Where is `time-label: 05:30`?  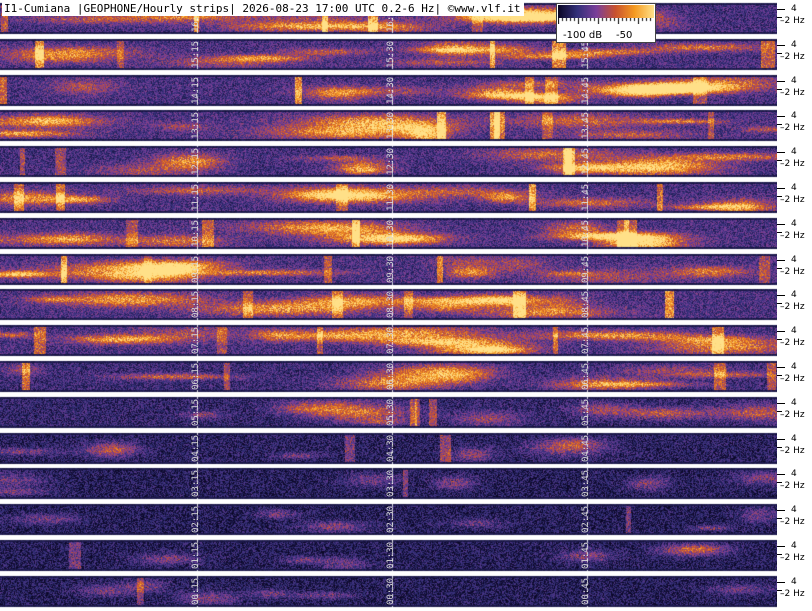
time-label: 05:30 is located at coordinates (391, 412).